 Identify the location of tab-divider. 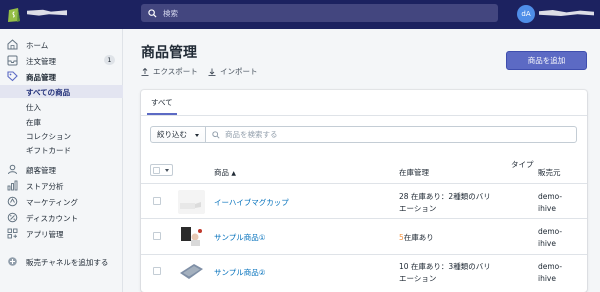
(364, 115).